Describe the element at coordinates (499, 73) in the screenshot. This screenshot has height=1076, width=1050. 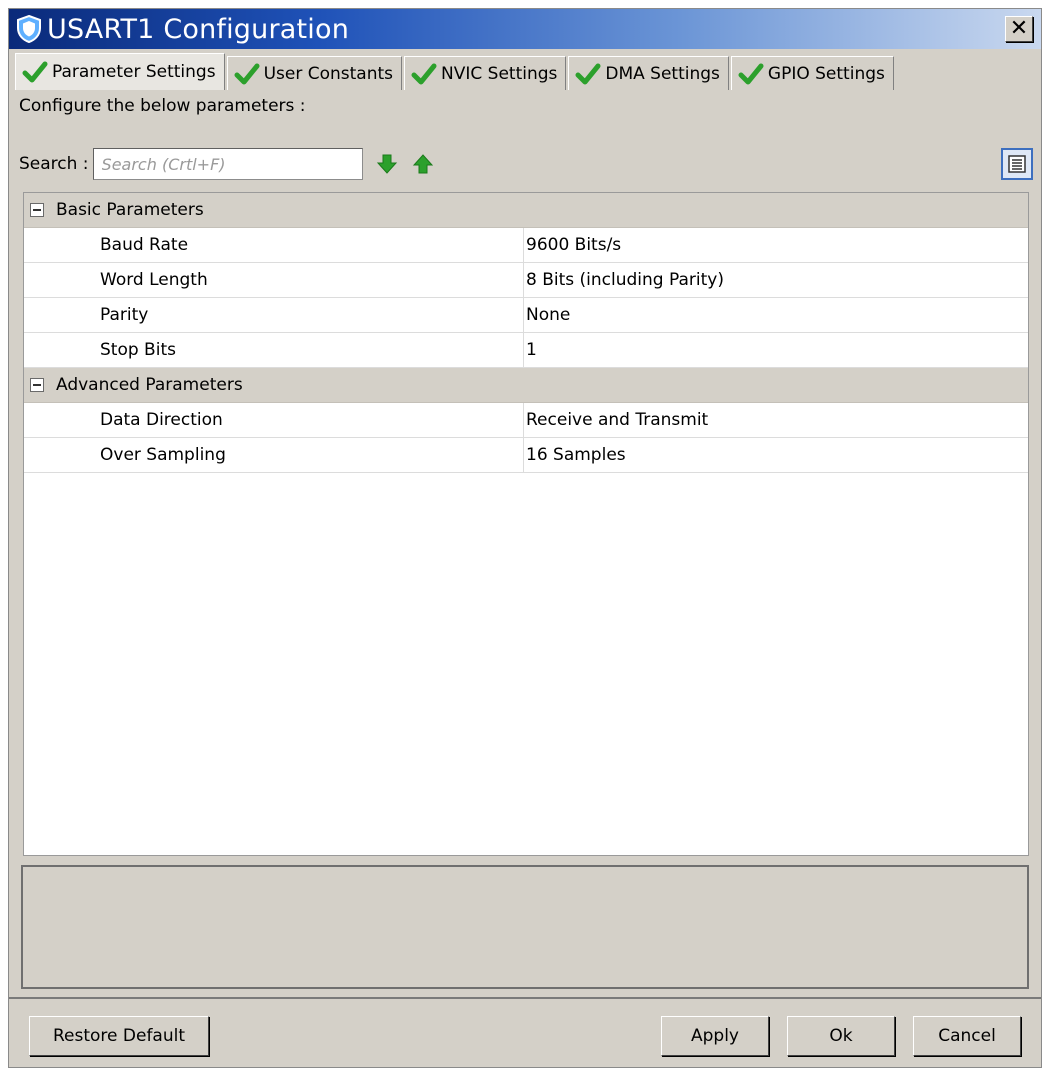
I see `tab-label: NVIC Settings` at that location.